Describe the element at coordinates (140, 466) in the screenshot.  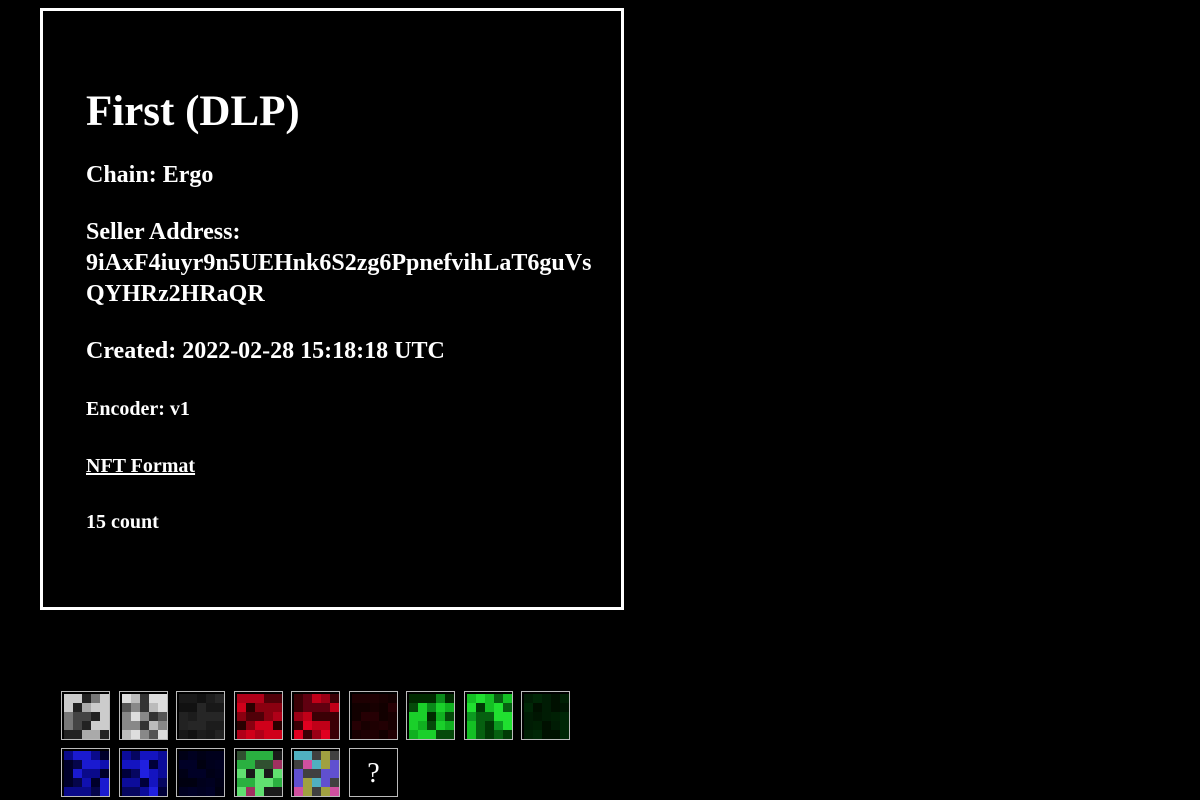
I see `nft-format-link: NFT Format` at that location.